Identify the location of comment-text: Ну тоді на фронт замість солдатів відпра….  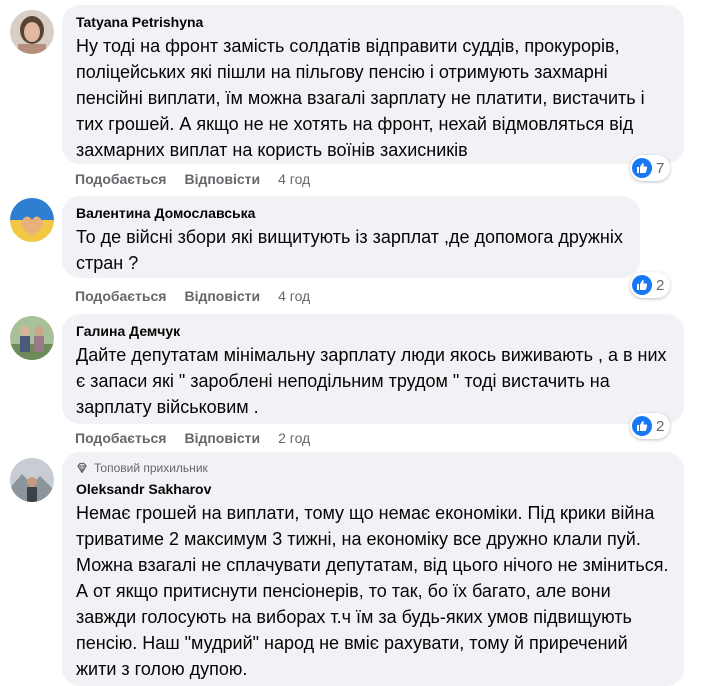
(360, 98).